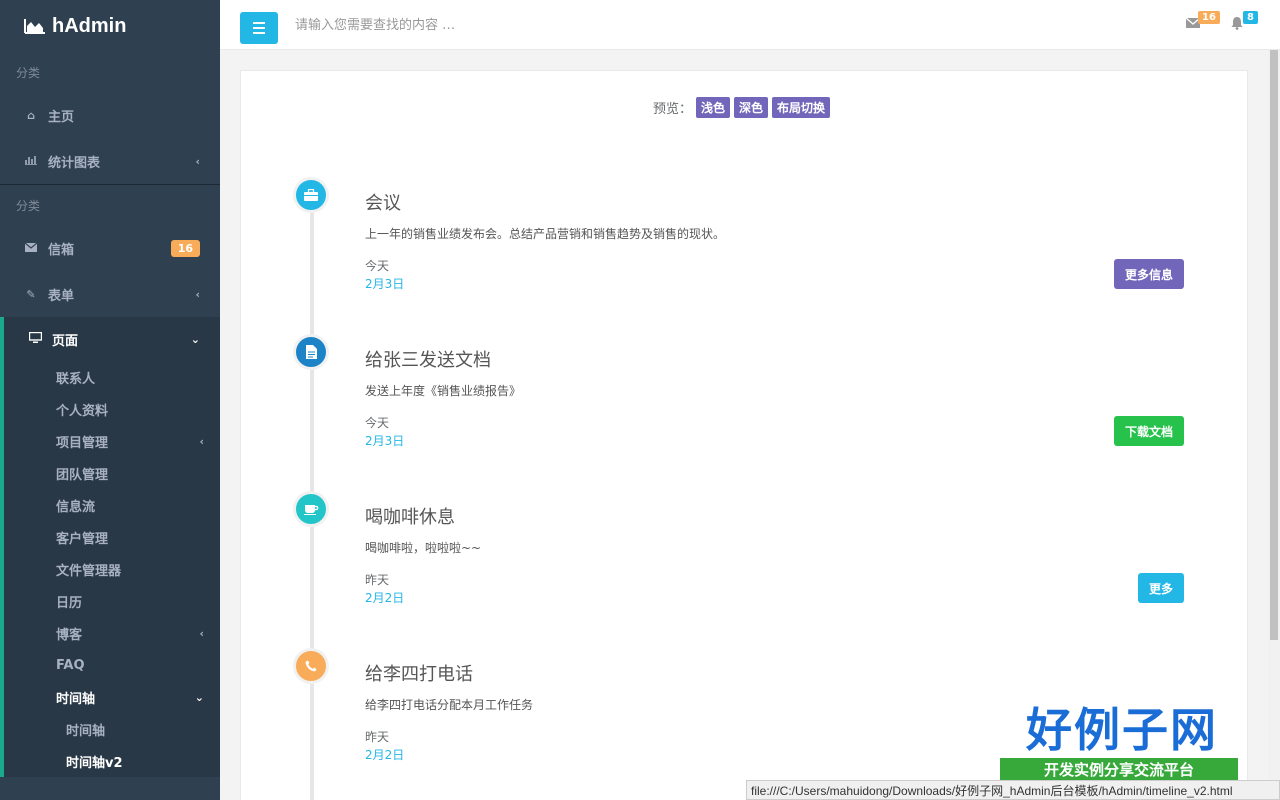 The width and height of the screenshot is (1280, 800). I want to click on sidebar-subitem-profile: 个人资料, so click(112, 409).